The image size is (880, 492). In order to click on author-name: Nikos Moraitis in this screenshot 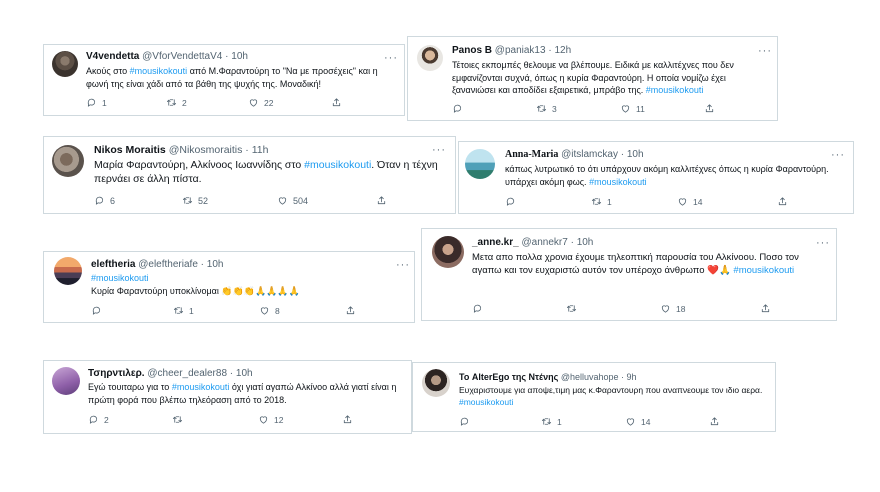, I will do `click(130, 150)`.